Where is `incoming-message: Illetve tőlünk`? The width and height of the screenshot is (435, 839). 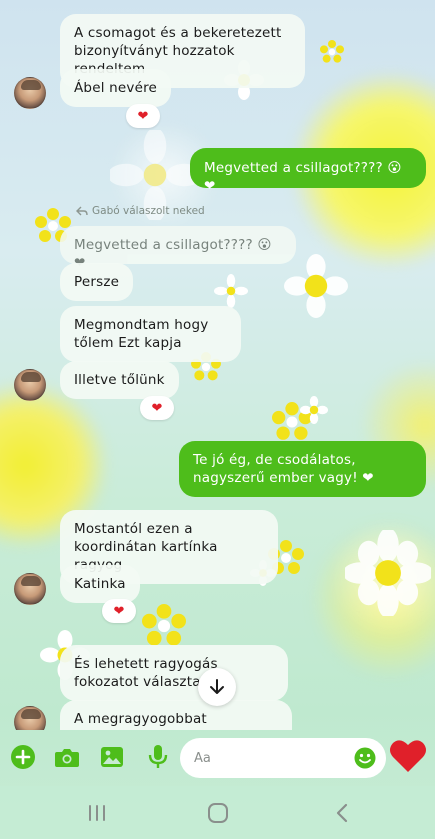 incoming-message: Illetve tőlünk is located at coordinates (119, 380).